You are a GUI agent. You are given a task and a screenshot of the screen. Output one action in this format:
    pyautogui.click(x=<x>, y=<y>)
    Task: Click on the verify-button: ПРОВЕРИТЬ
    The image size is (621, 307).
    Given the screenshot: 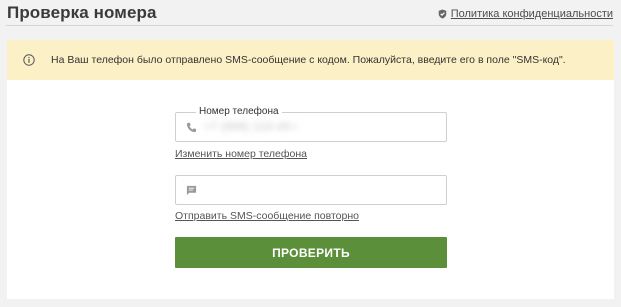 What is the action you would take?
    pyautogui.click(x=311, y=252)
    